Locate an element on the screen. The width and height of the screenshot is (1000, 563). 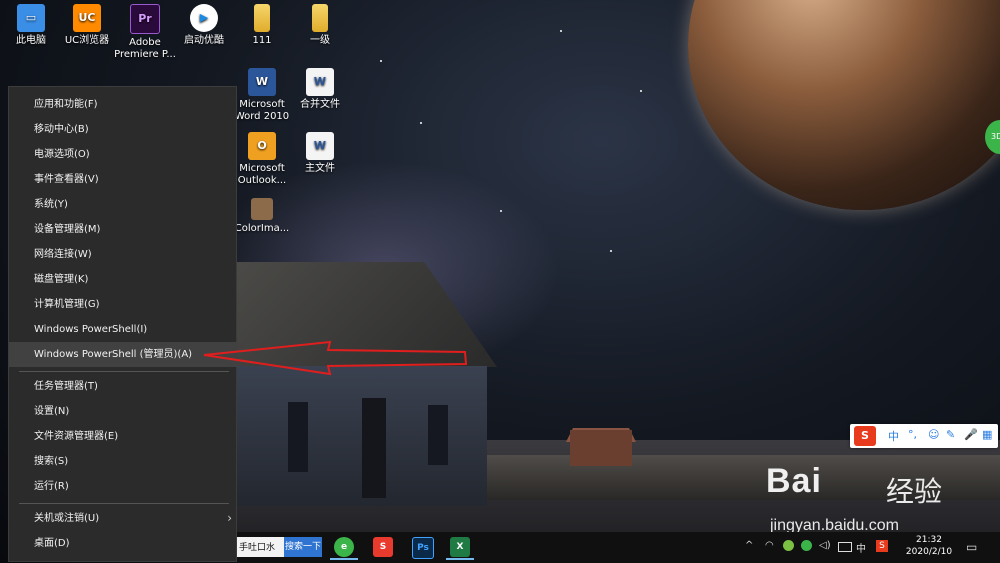
premiere-icon: Pr is located at coordinates (145, 19).